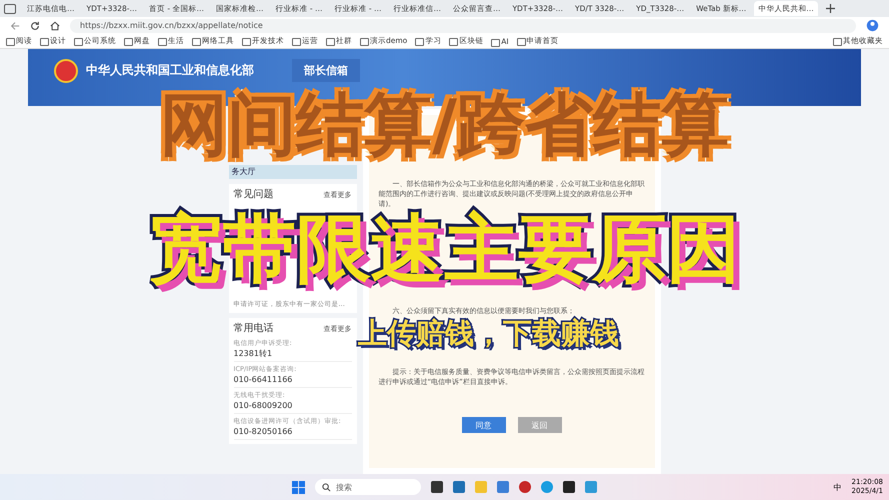 The image size is (889, 500). What do you see at coordinates (264, 431) in the screenshot?
I see `phone-number: 010-82050166` at bounding box center [264, 431].